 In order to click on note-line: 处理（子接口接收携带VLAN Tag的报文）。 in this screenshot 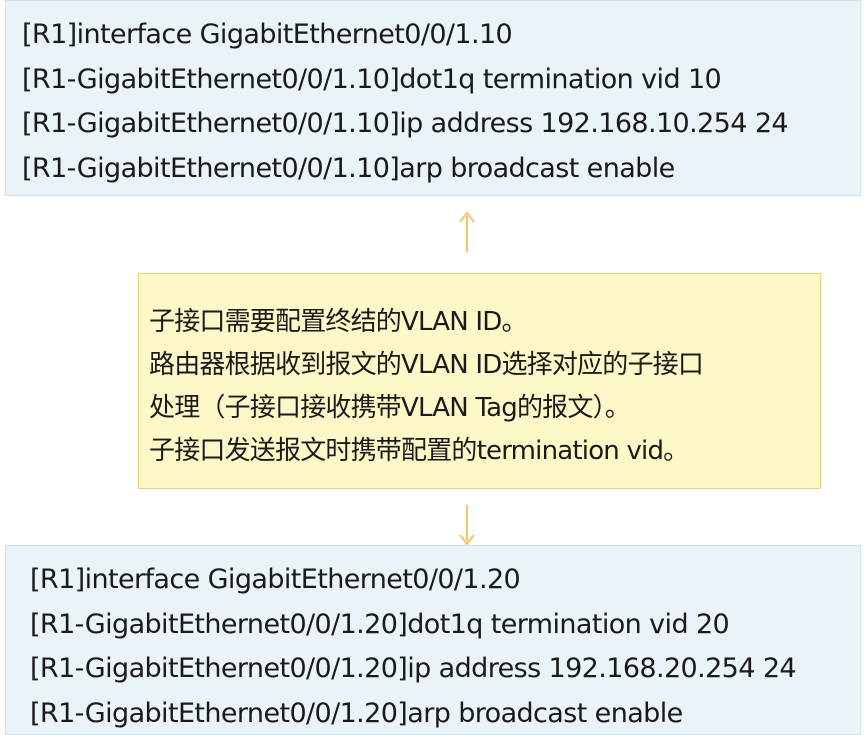, I will do `click(390, 408)`.